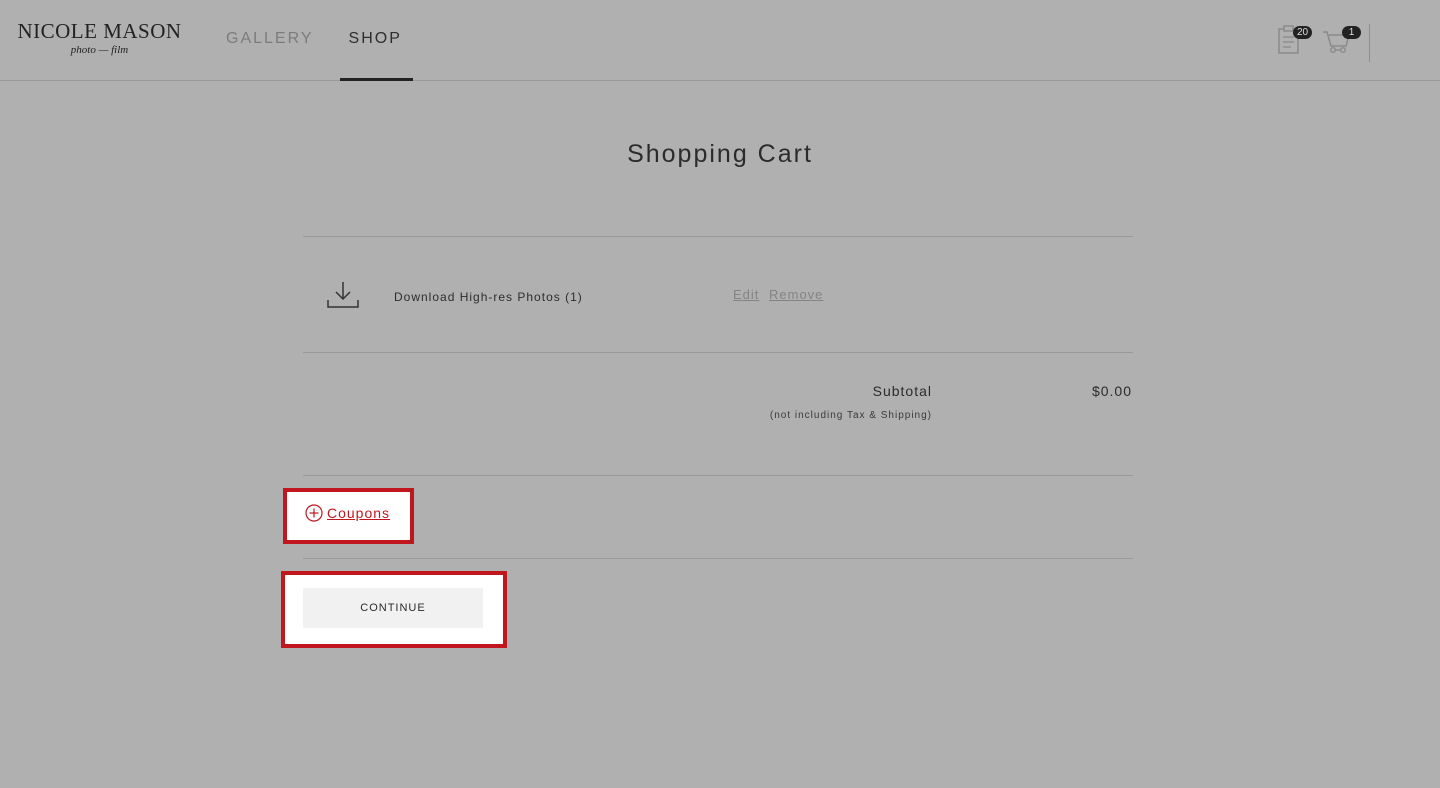 This screenshot has height=788, width=1440. What do you see at coordinates (850, 415) in the screenshot?
I see `subtotal-note: (not including Tax & Shipping)` at bounding box center [850, 415].